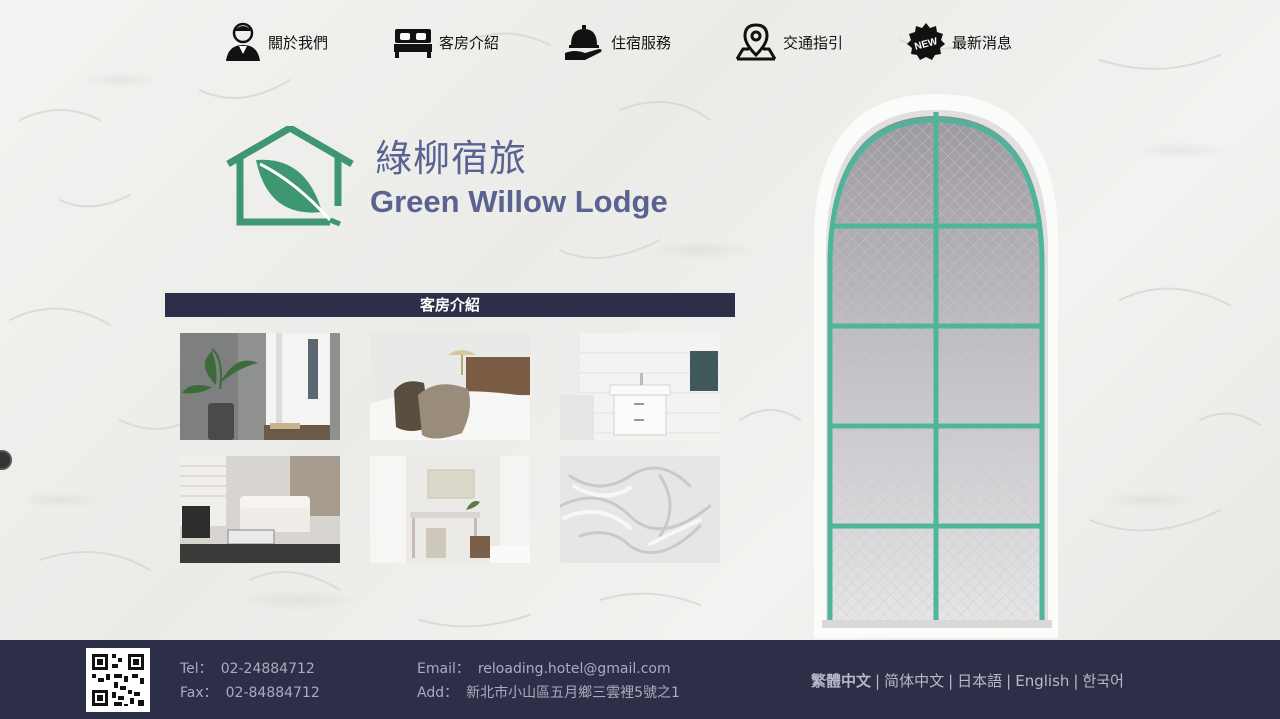 The image size is (1280, 719). Describe the element at coordinates (756, 42) in the screenshot. I see `map-pin-icon` at that location.